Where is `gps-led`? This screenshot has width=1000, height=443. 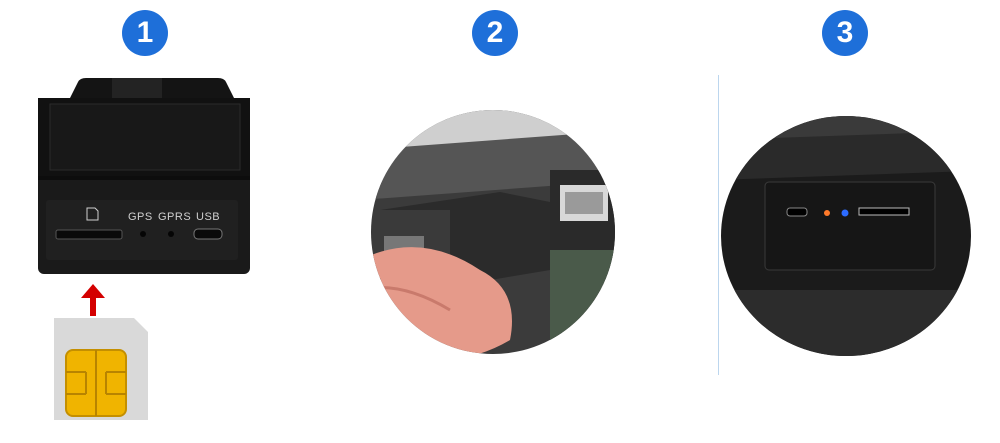 gps-led is located at coordinates (143, 234).